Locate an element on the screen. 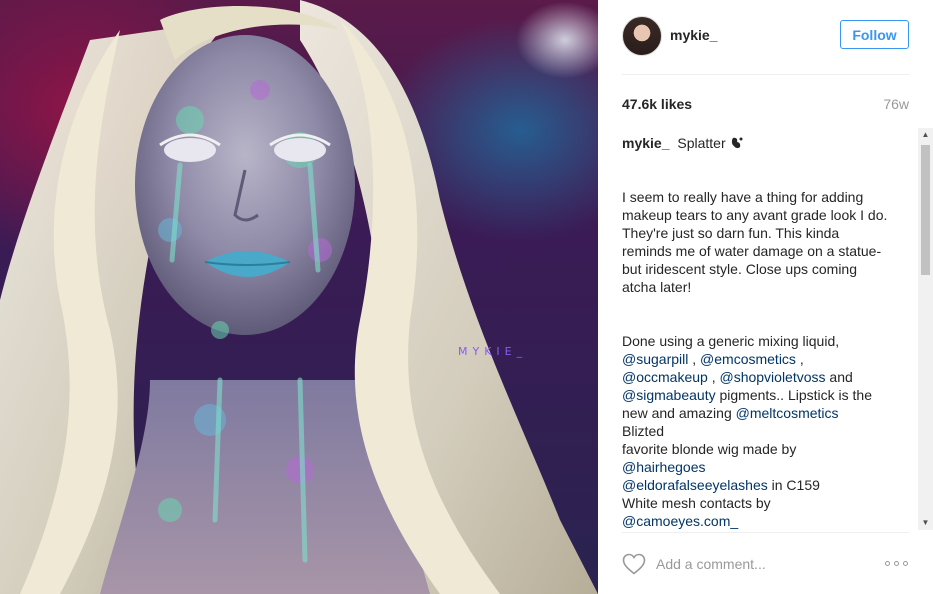 Image resolution: width=933 pixels, height=594 pixels. caption-text-wig: favorite blonde wig made by is located at coordinates (709, 449).